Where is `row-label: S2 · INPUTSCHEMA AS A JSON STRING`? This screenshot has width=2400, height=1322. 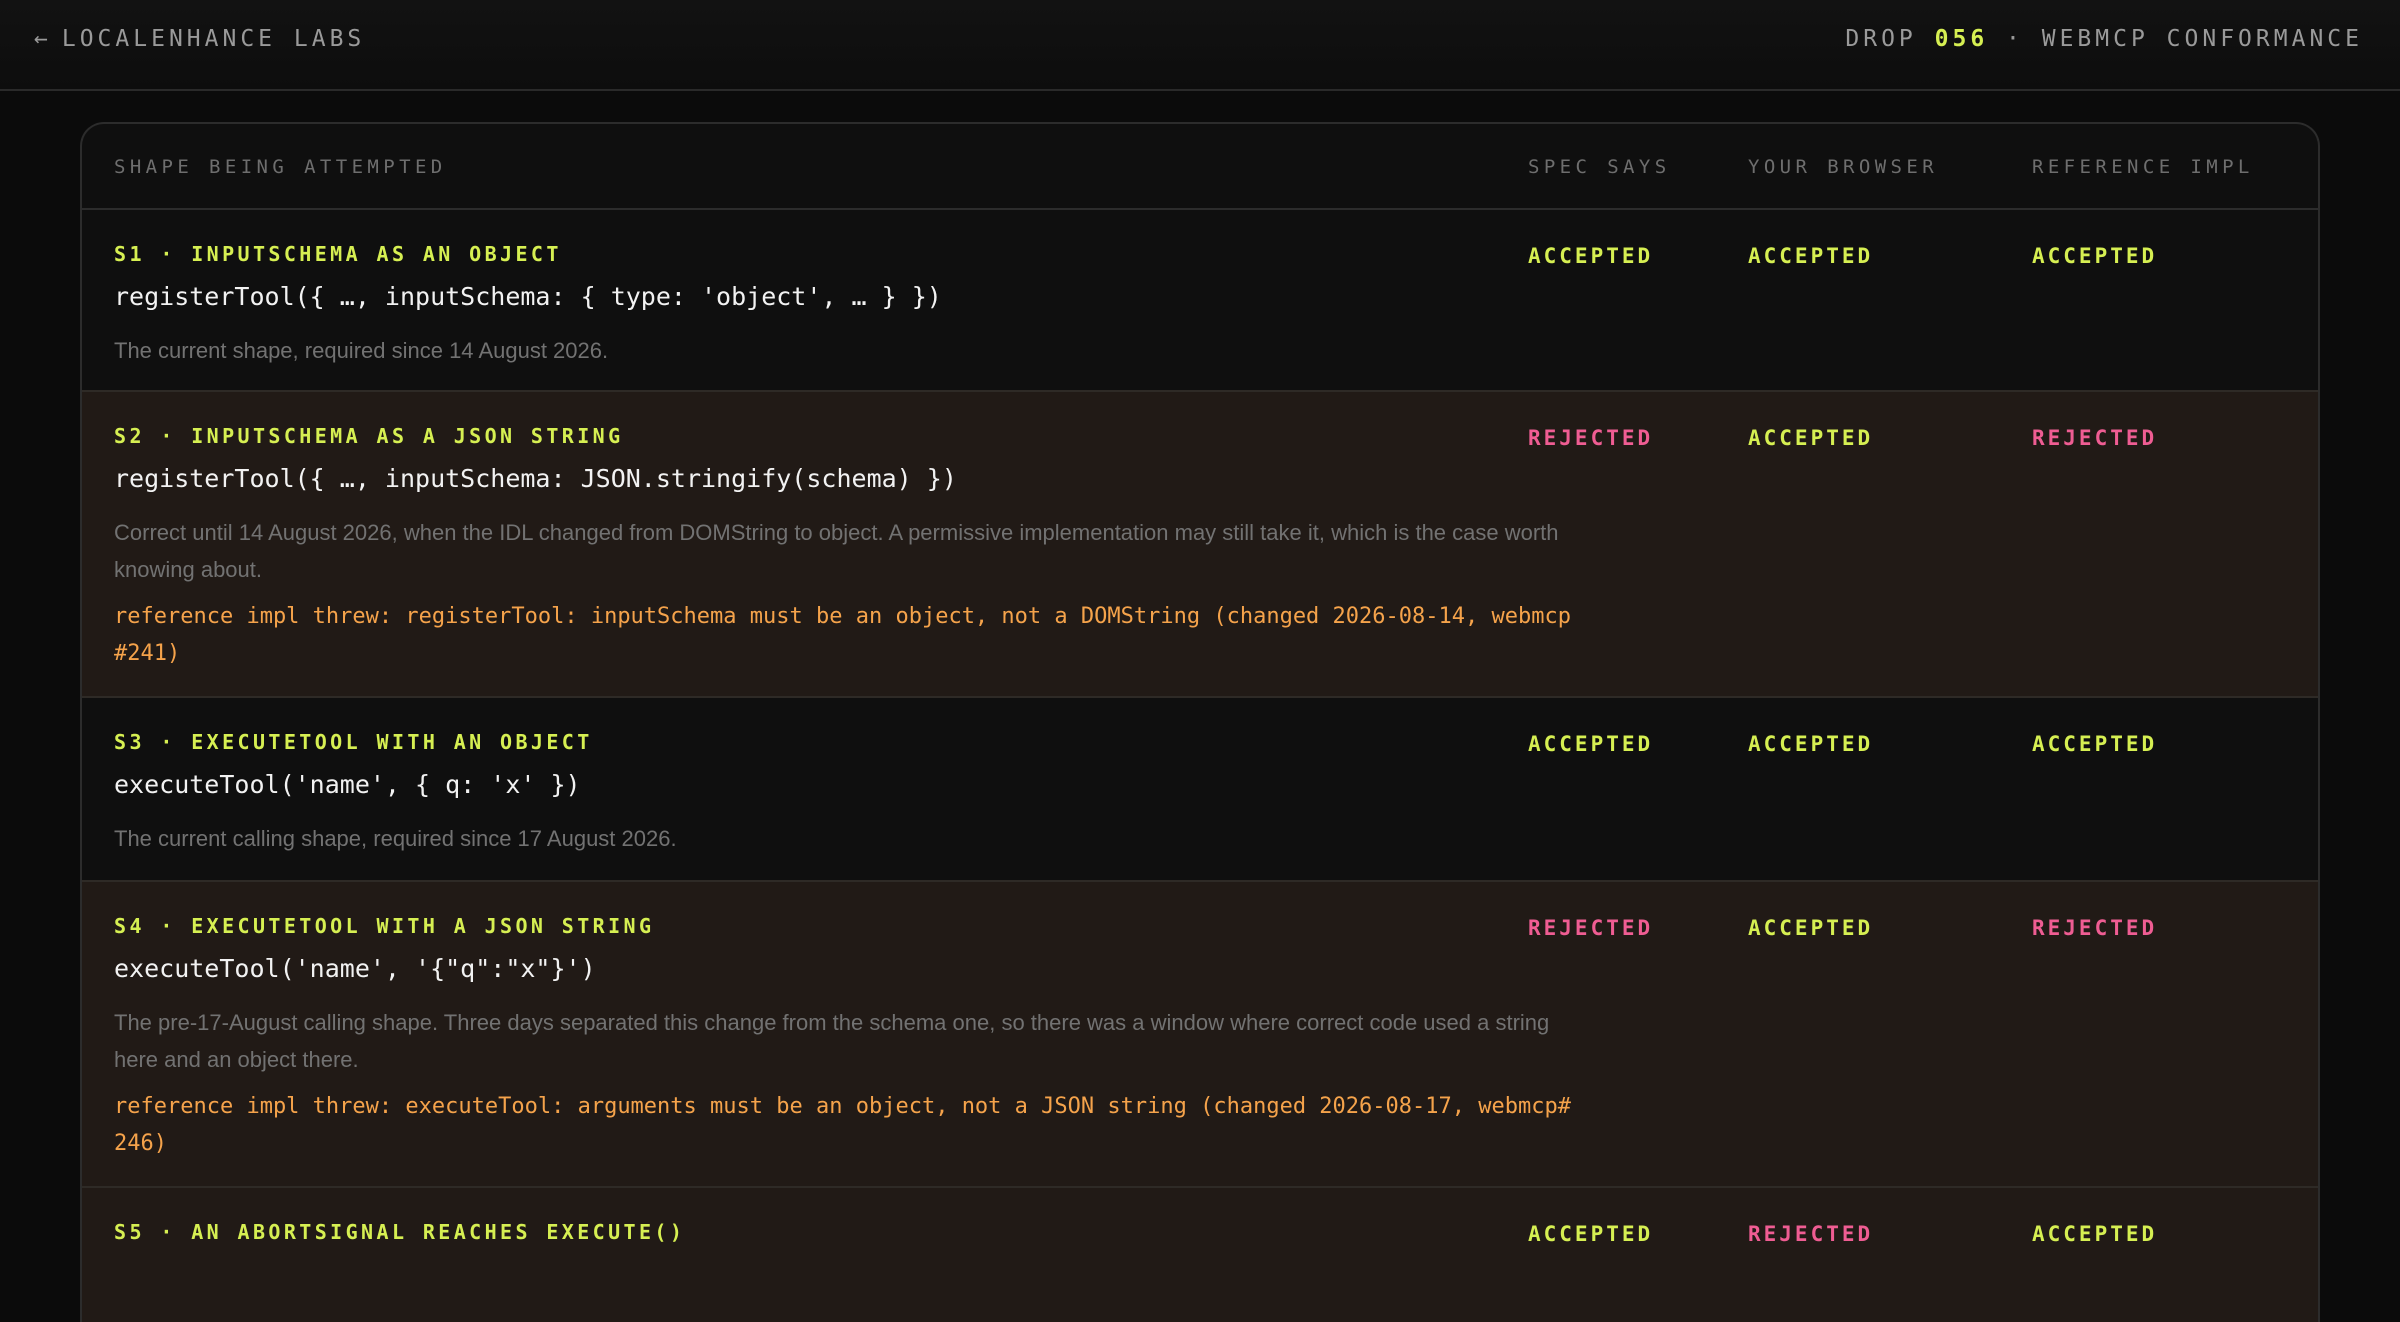
row-label: S2 · INPUTSCHEMA AS A JSON STRING is located at coordinates (369, 436).